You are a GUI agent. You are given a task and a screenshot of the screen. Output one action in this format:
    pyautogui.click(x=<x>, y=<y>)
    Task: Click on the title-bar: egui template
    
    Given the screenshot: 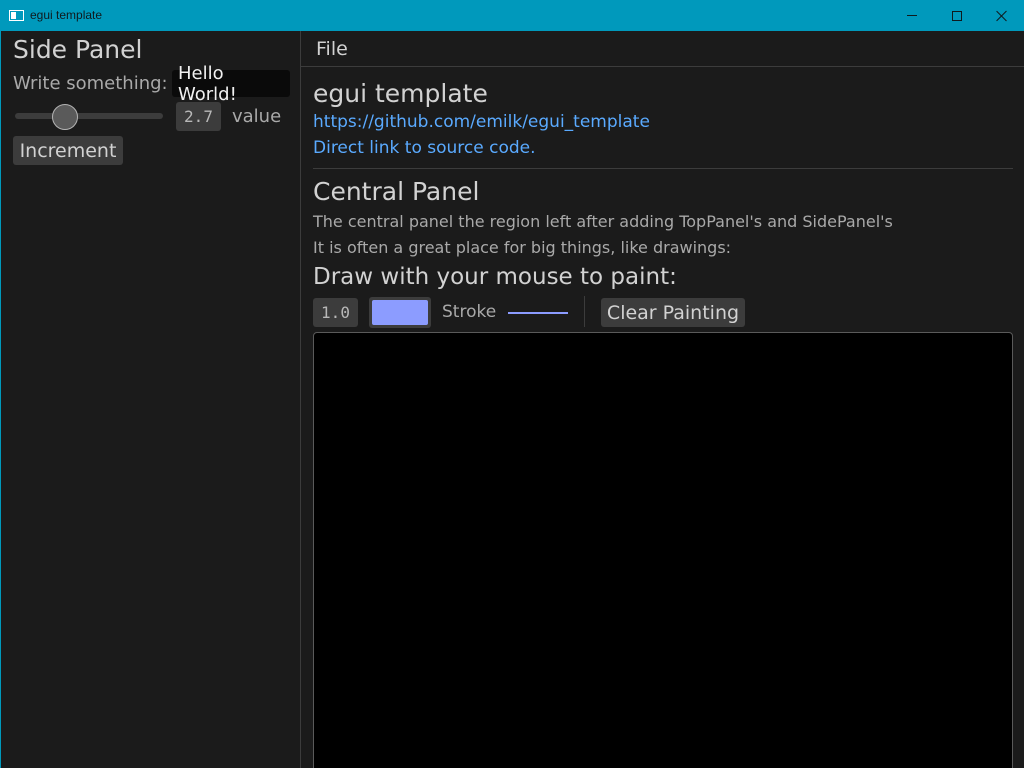 What is the action you would take?
    pyautogui.click(x=512, y=15)
    